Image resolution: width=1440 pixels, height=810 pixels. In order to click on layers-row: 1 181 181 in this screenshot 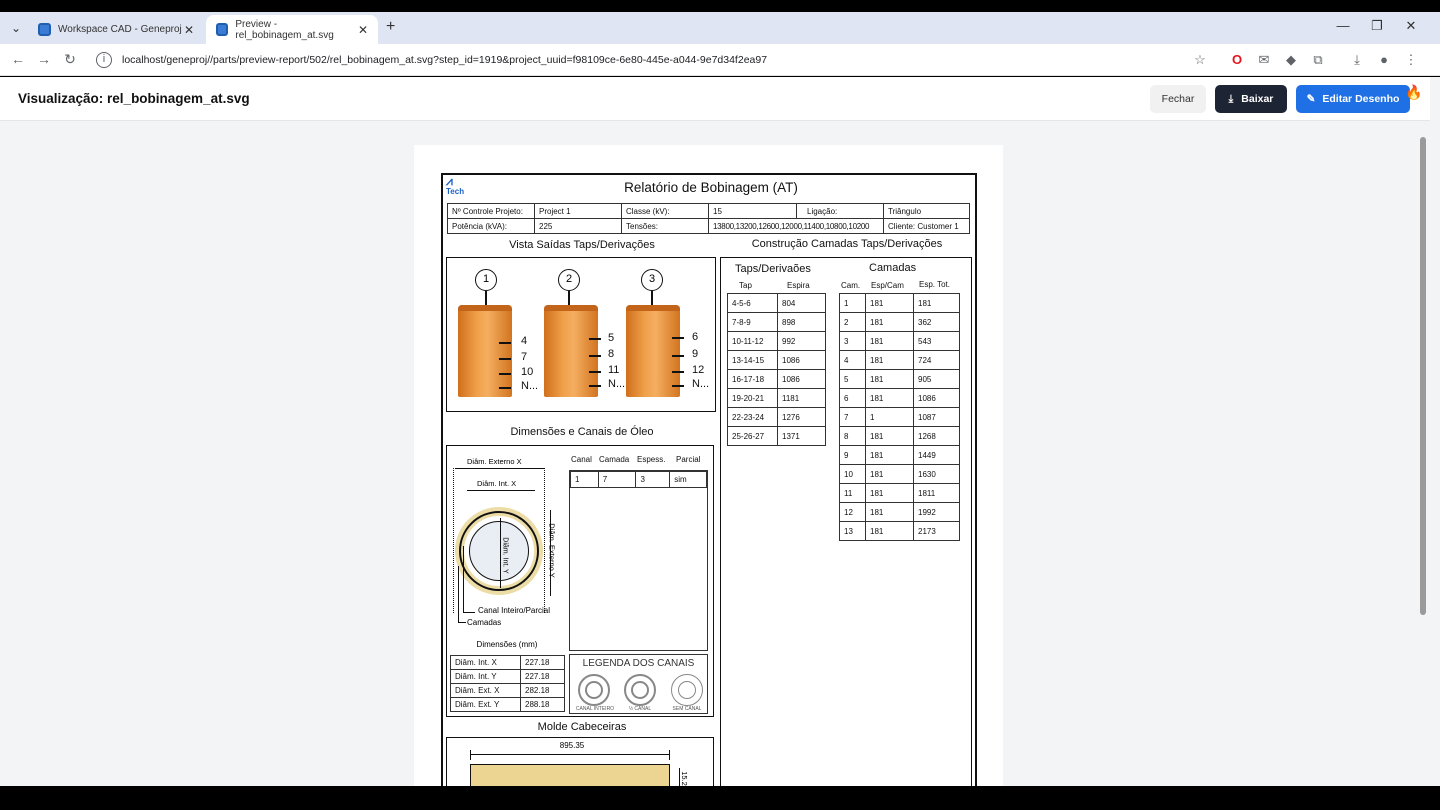, I will do `click(899, 303)`.